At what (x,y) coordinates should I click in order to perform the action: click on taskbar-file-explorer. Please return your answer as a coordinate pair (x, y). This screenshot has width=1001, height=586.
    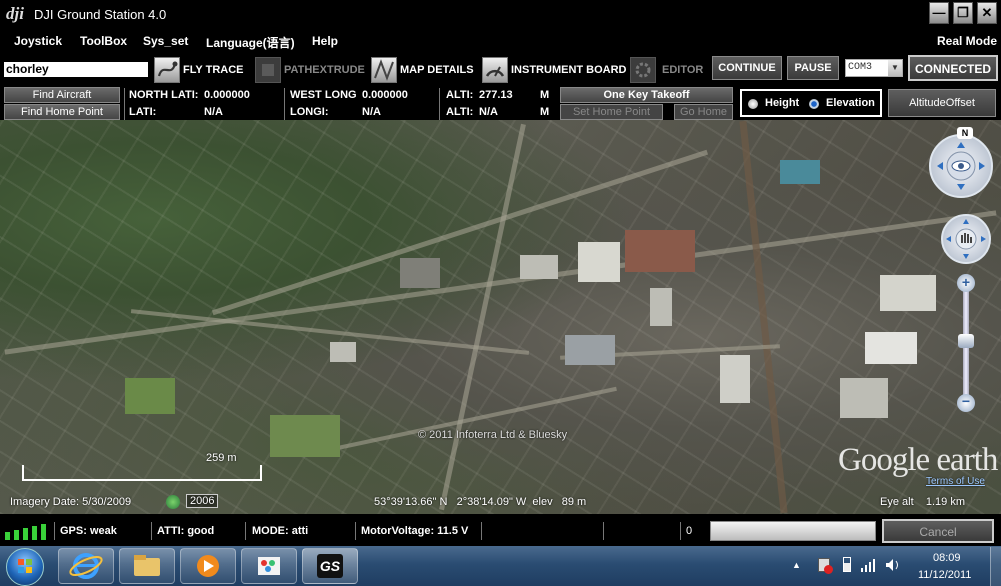
    Looking at the image, I should click on (147, 566).